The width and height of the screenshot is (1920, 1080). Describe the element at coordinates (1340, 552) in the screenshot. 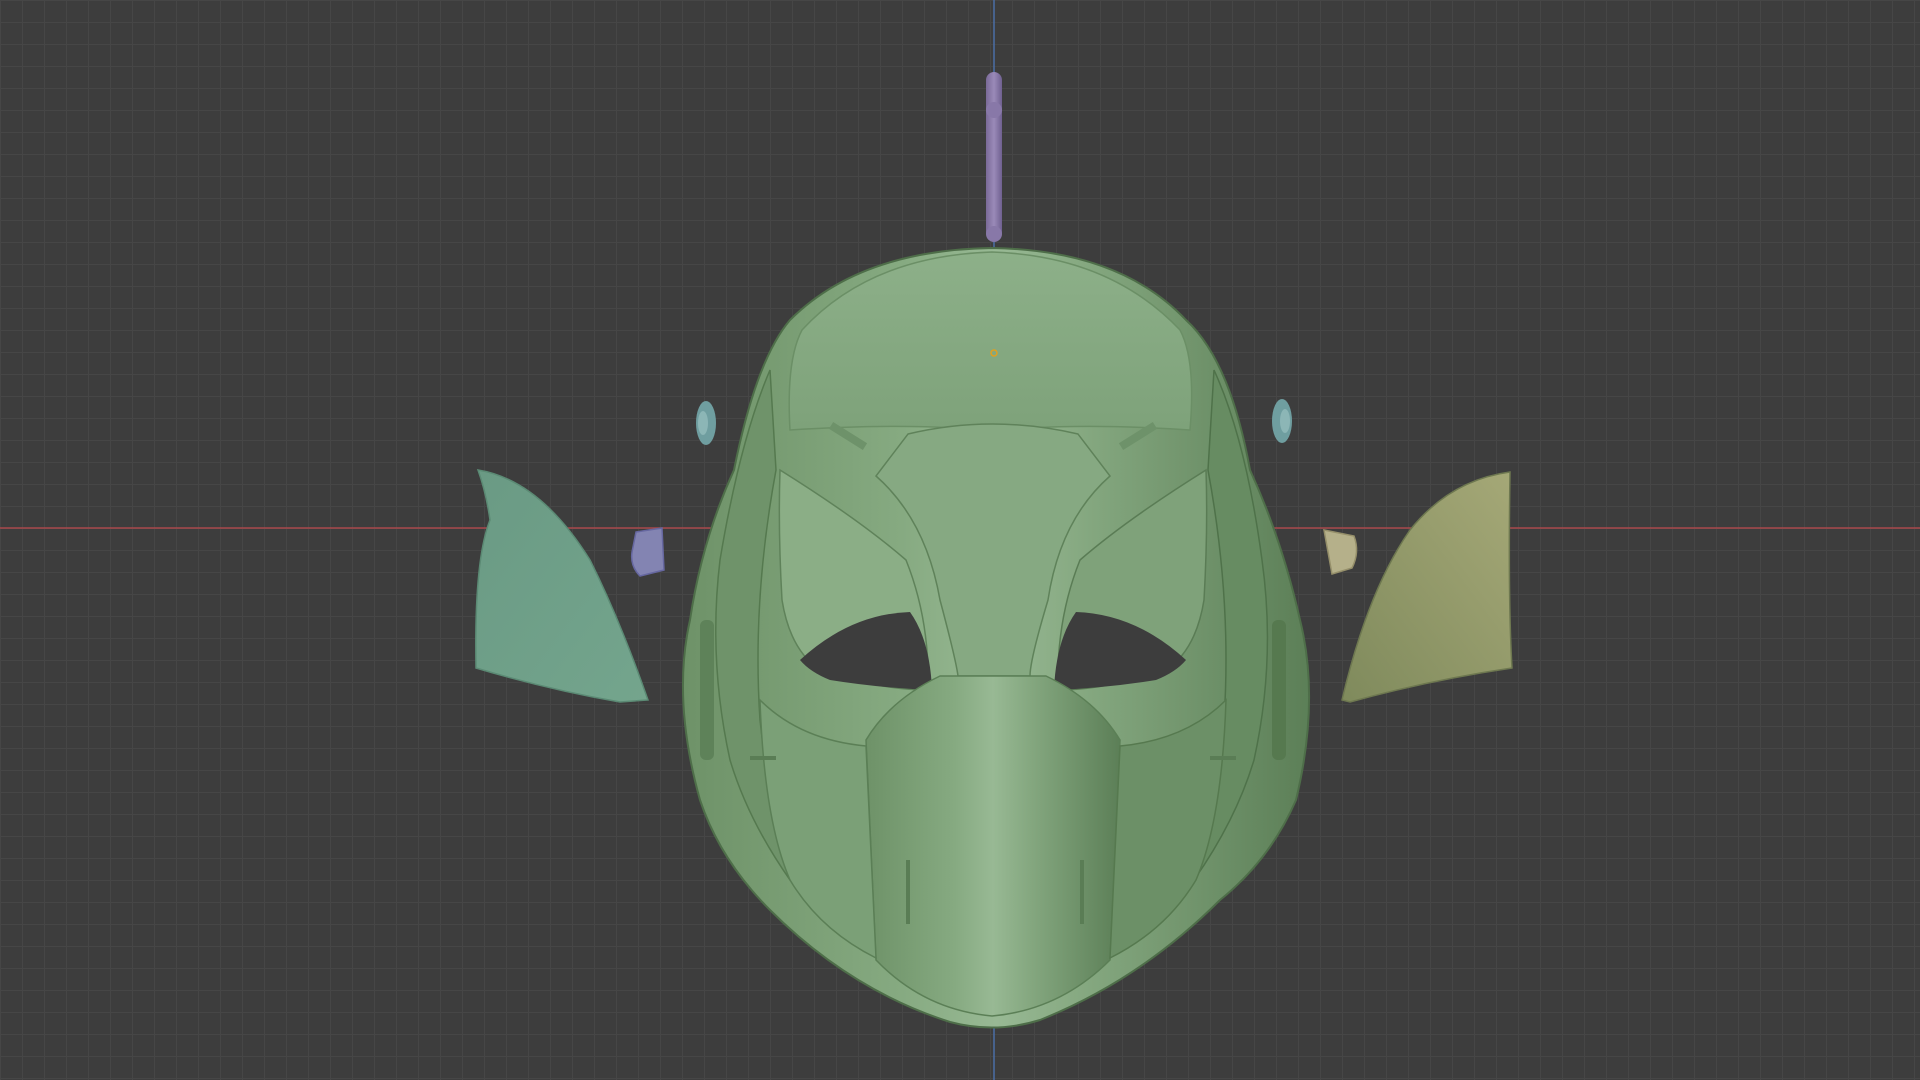

I see `right-side-clip` at that location.